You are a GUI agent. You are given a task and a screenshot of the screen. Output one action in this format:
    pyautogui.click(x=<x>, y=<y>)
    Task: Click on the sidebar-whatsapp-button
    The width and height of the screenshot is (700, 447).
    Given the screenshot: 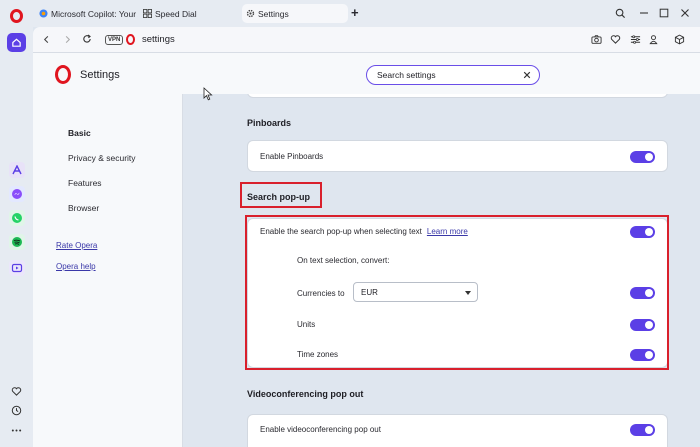 What is the action you would take?
    pyautogui.click(x=17, y=218)
    